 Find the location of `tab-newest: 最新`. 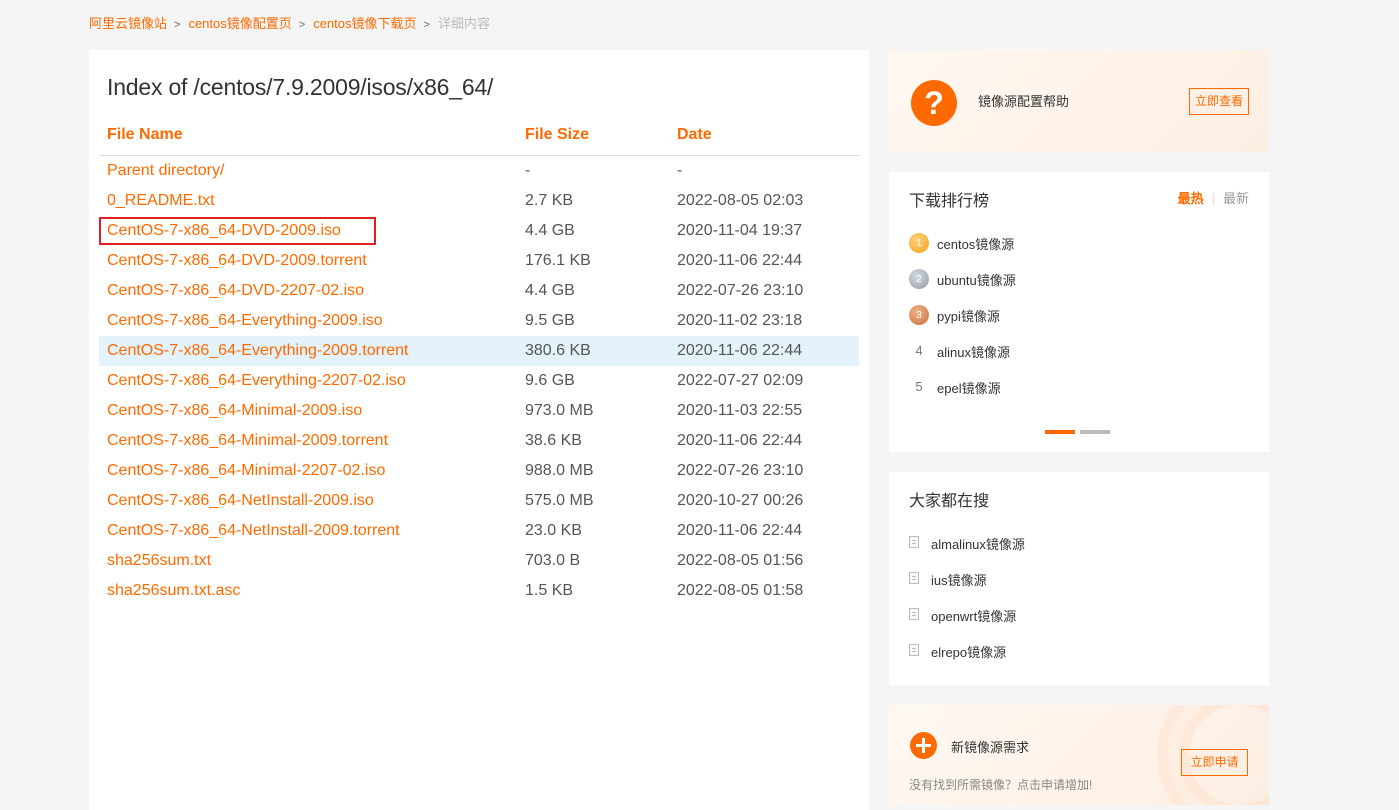

tab-newest: 最新 is located at coordinates (1236, 198).